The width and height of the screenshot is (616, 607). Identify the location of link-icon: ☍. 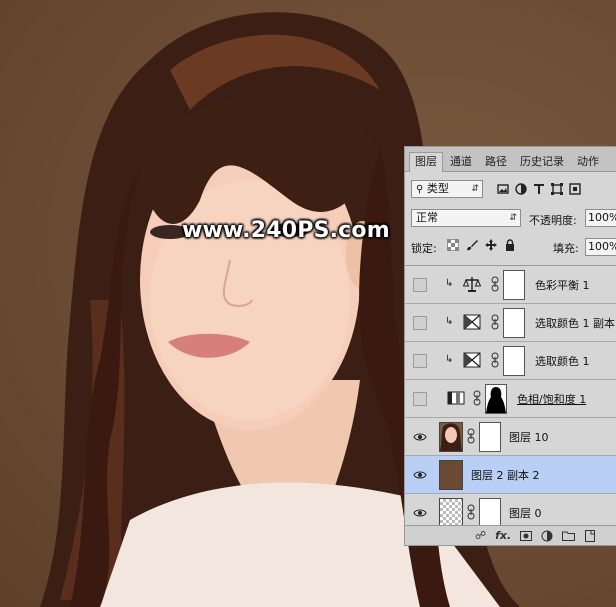
(480, 535).